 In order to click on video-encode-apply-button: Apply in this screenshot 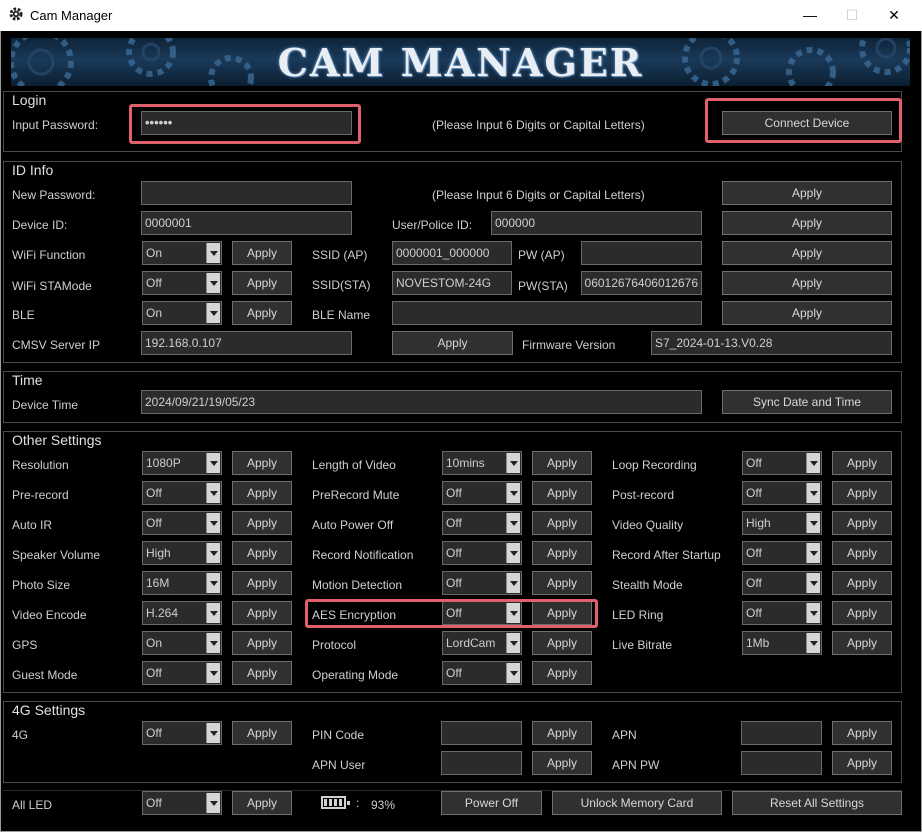, I will do `click(262, 613)`.